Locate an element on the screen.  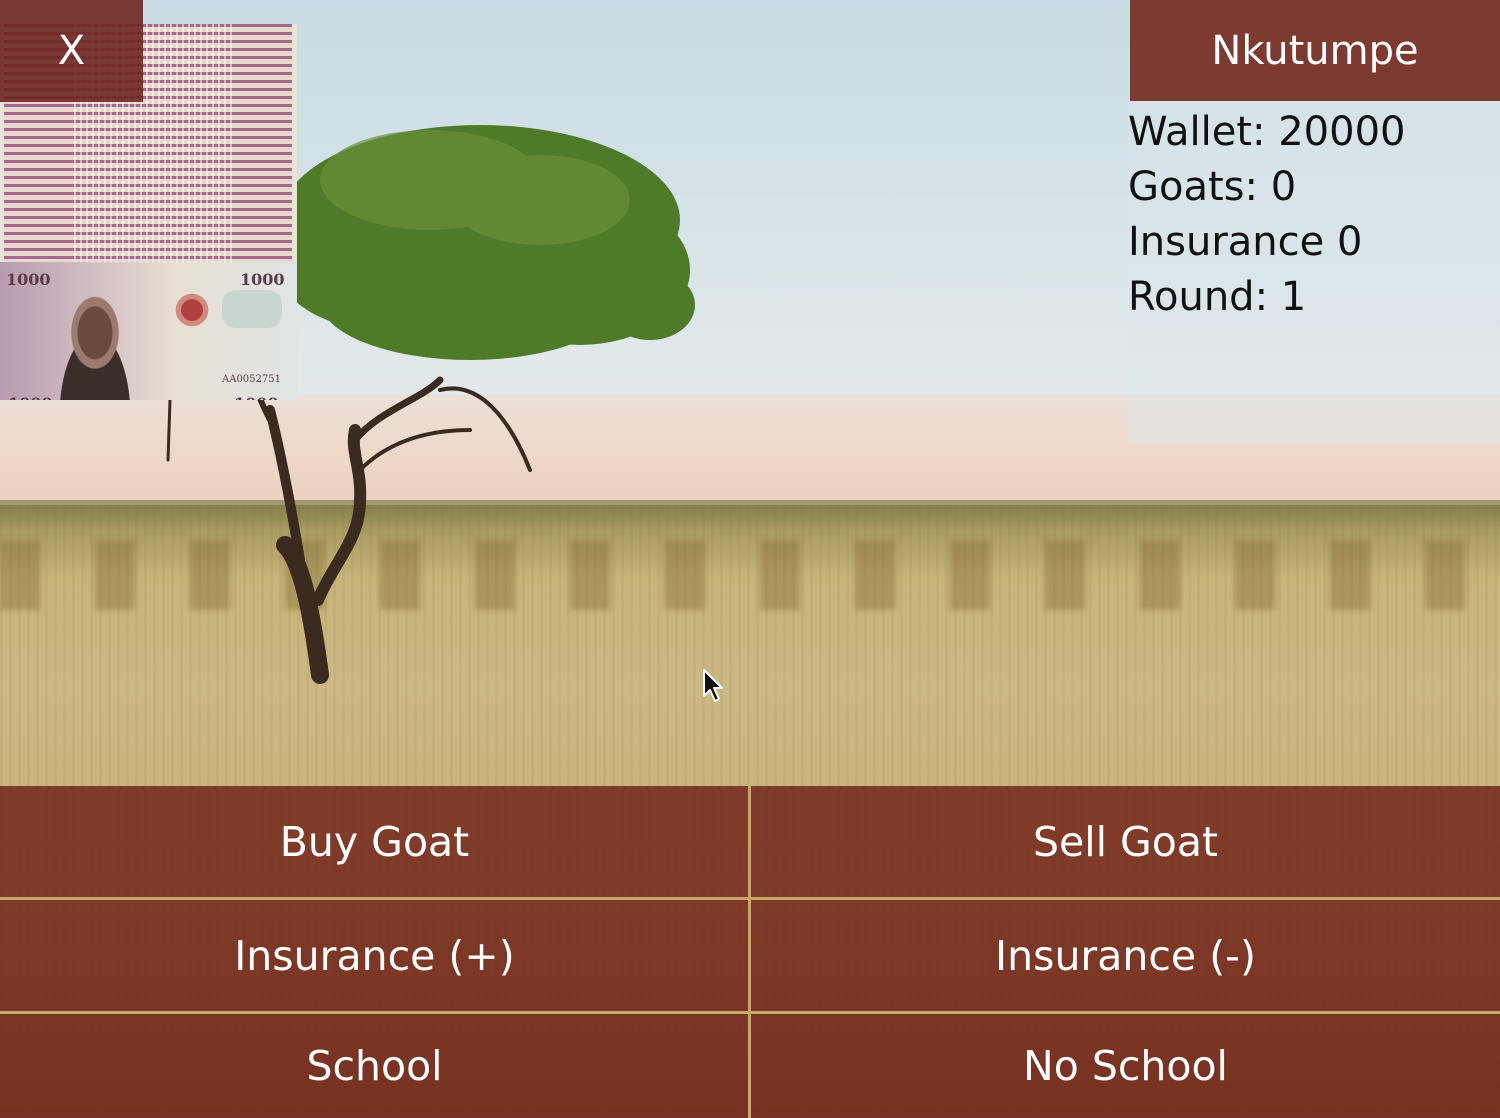
portrait-icon is located at coordinates (95, 344).